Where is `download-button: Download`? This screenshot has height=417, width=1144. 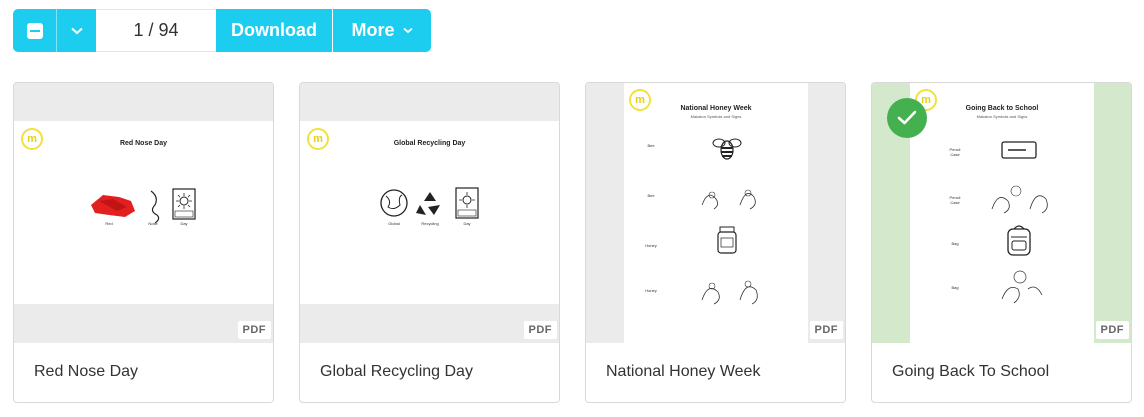 download-button: Download is located at coordinates (274, 30).